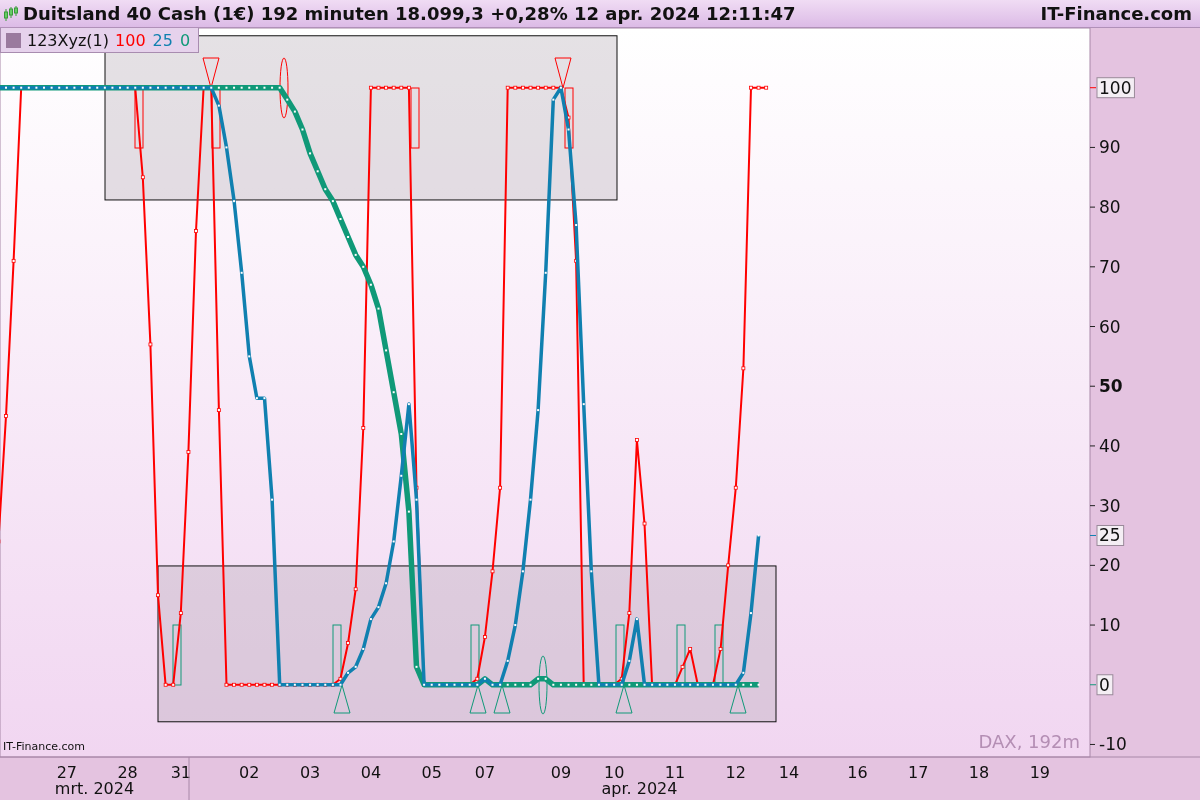 This screenshot has width=1200, height=800. What do you see at coordinates (639, 788) in the screenshot?
I see `month-label: apr. 2024` at bounding box center [639, 788].